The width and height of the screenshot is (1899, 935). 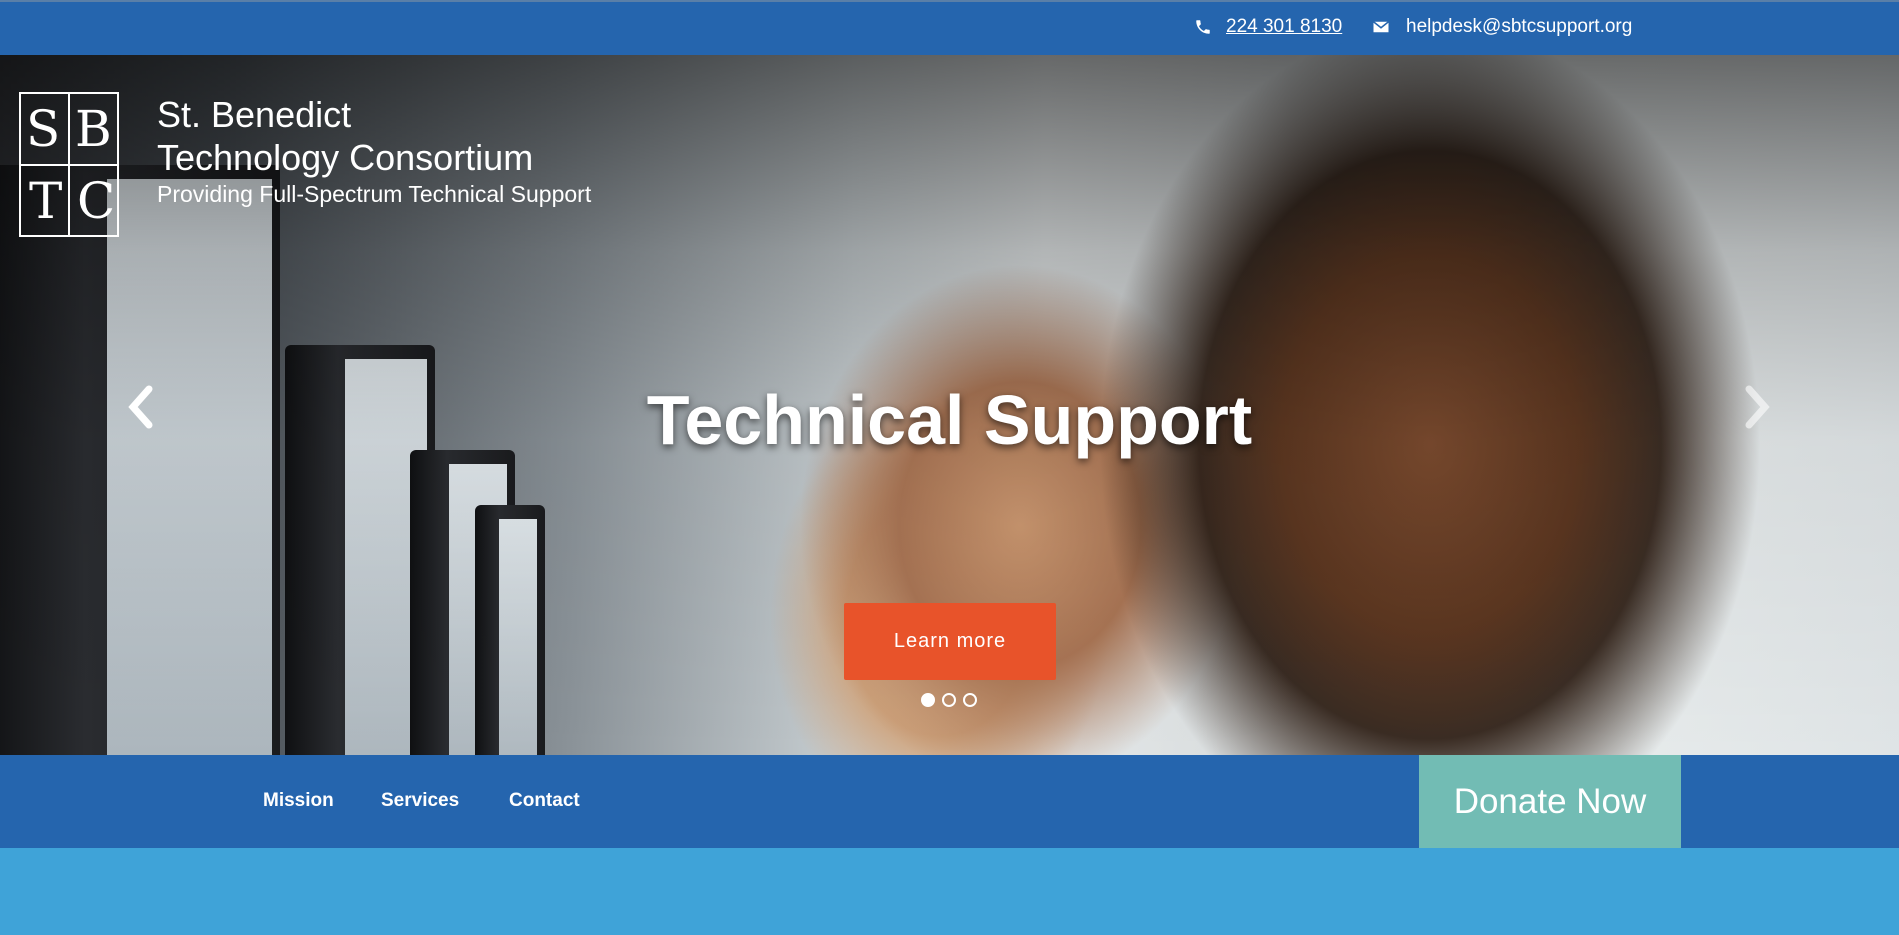 I want to click on main-nav: Mission Services Contact Donate Now, so click(x=949, y=801).